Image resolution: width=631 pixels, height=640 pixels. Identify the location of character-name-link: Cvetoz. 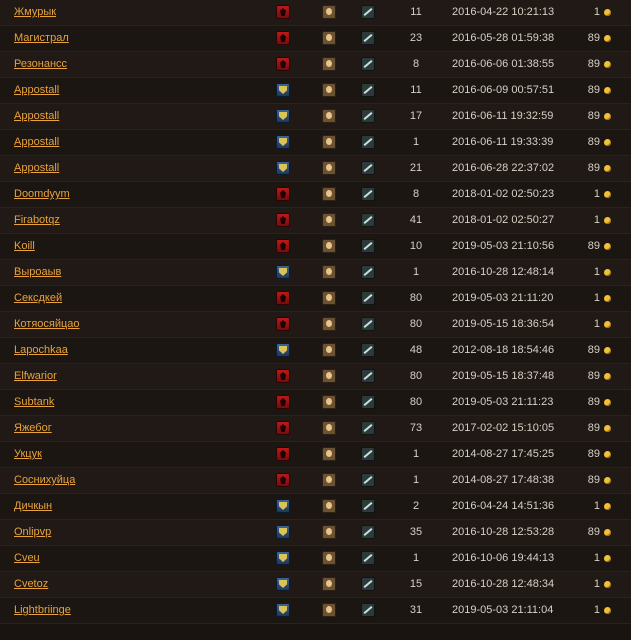
(31, 584).